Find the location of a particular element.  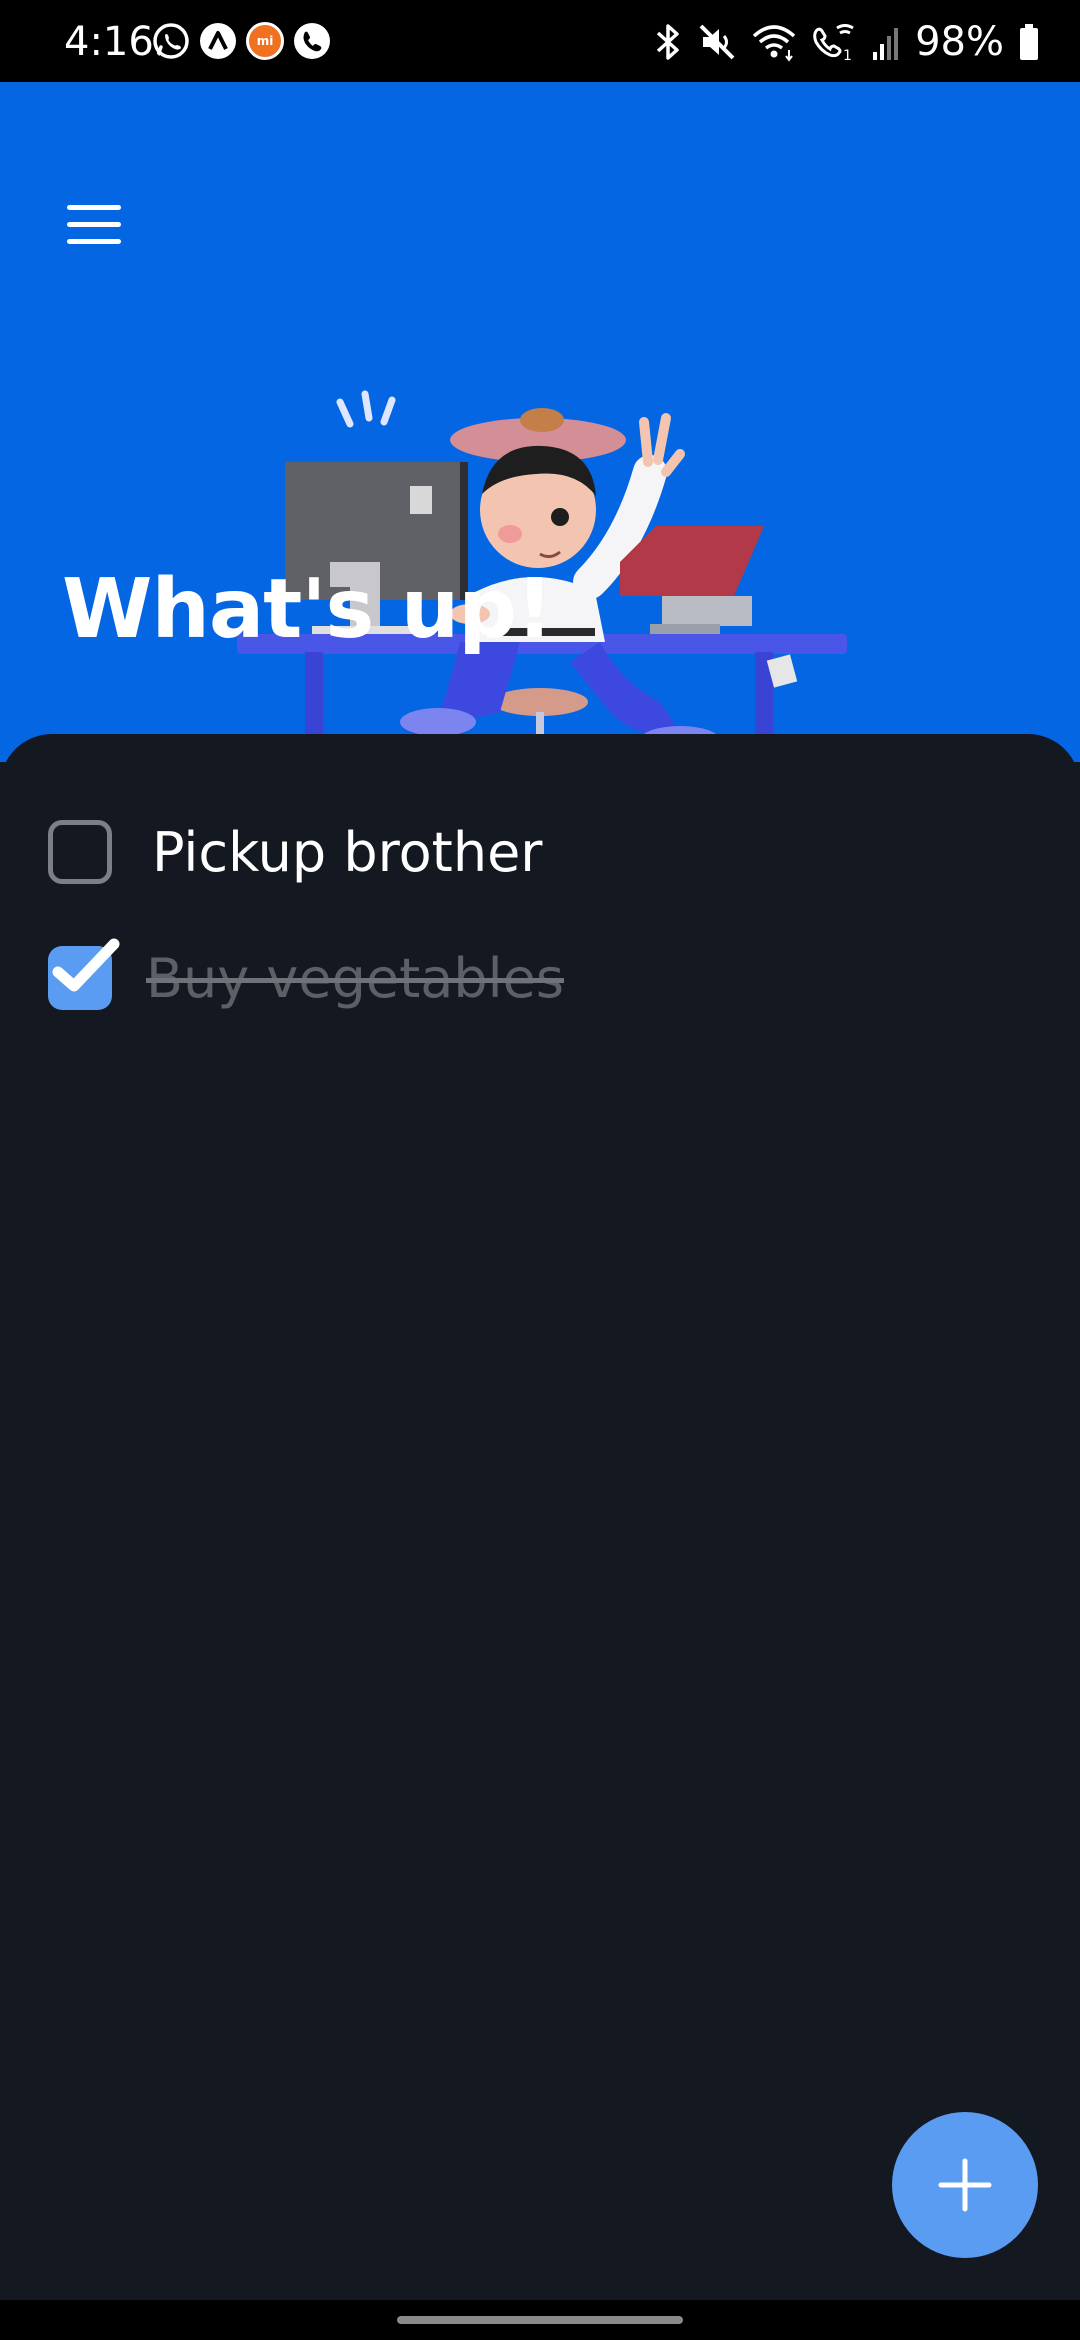

header-title: What's up! is located at coordinates (307, 609).